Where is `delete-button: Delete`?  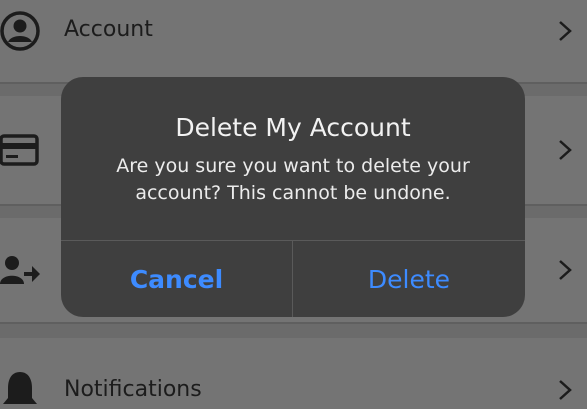 delete-button: Delete is located at coordinates (409, 279).